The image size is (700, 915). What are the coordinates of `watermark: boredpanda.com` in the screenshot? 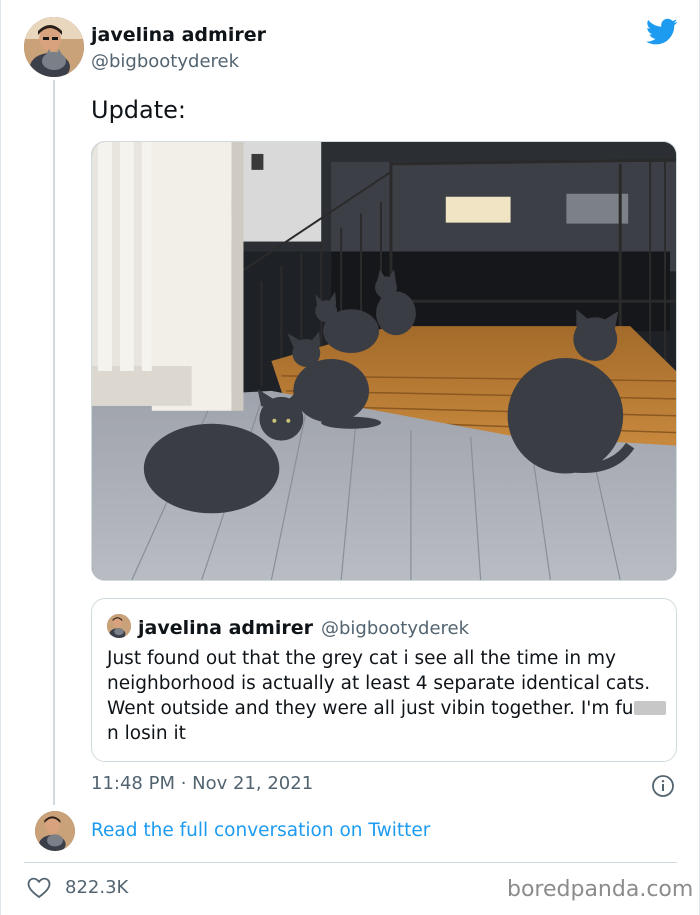 It's located at (600, 889).